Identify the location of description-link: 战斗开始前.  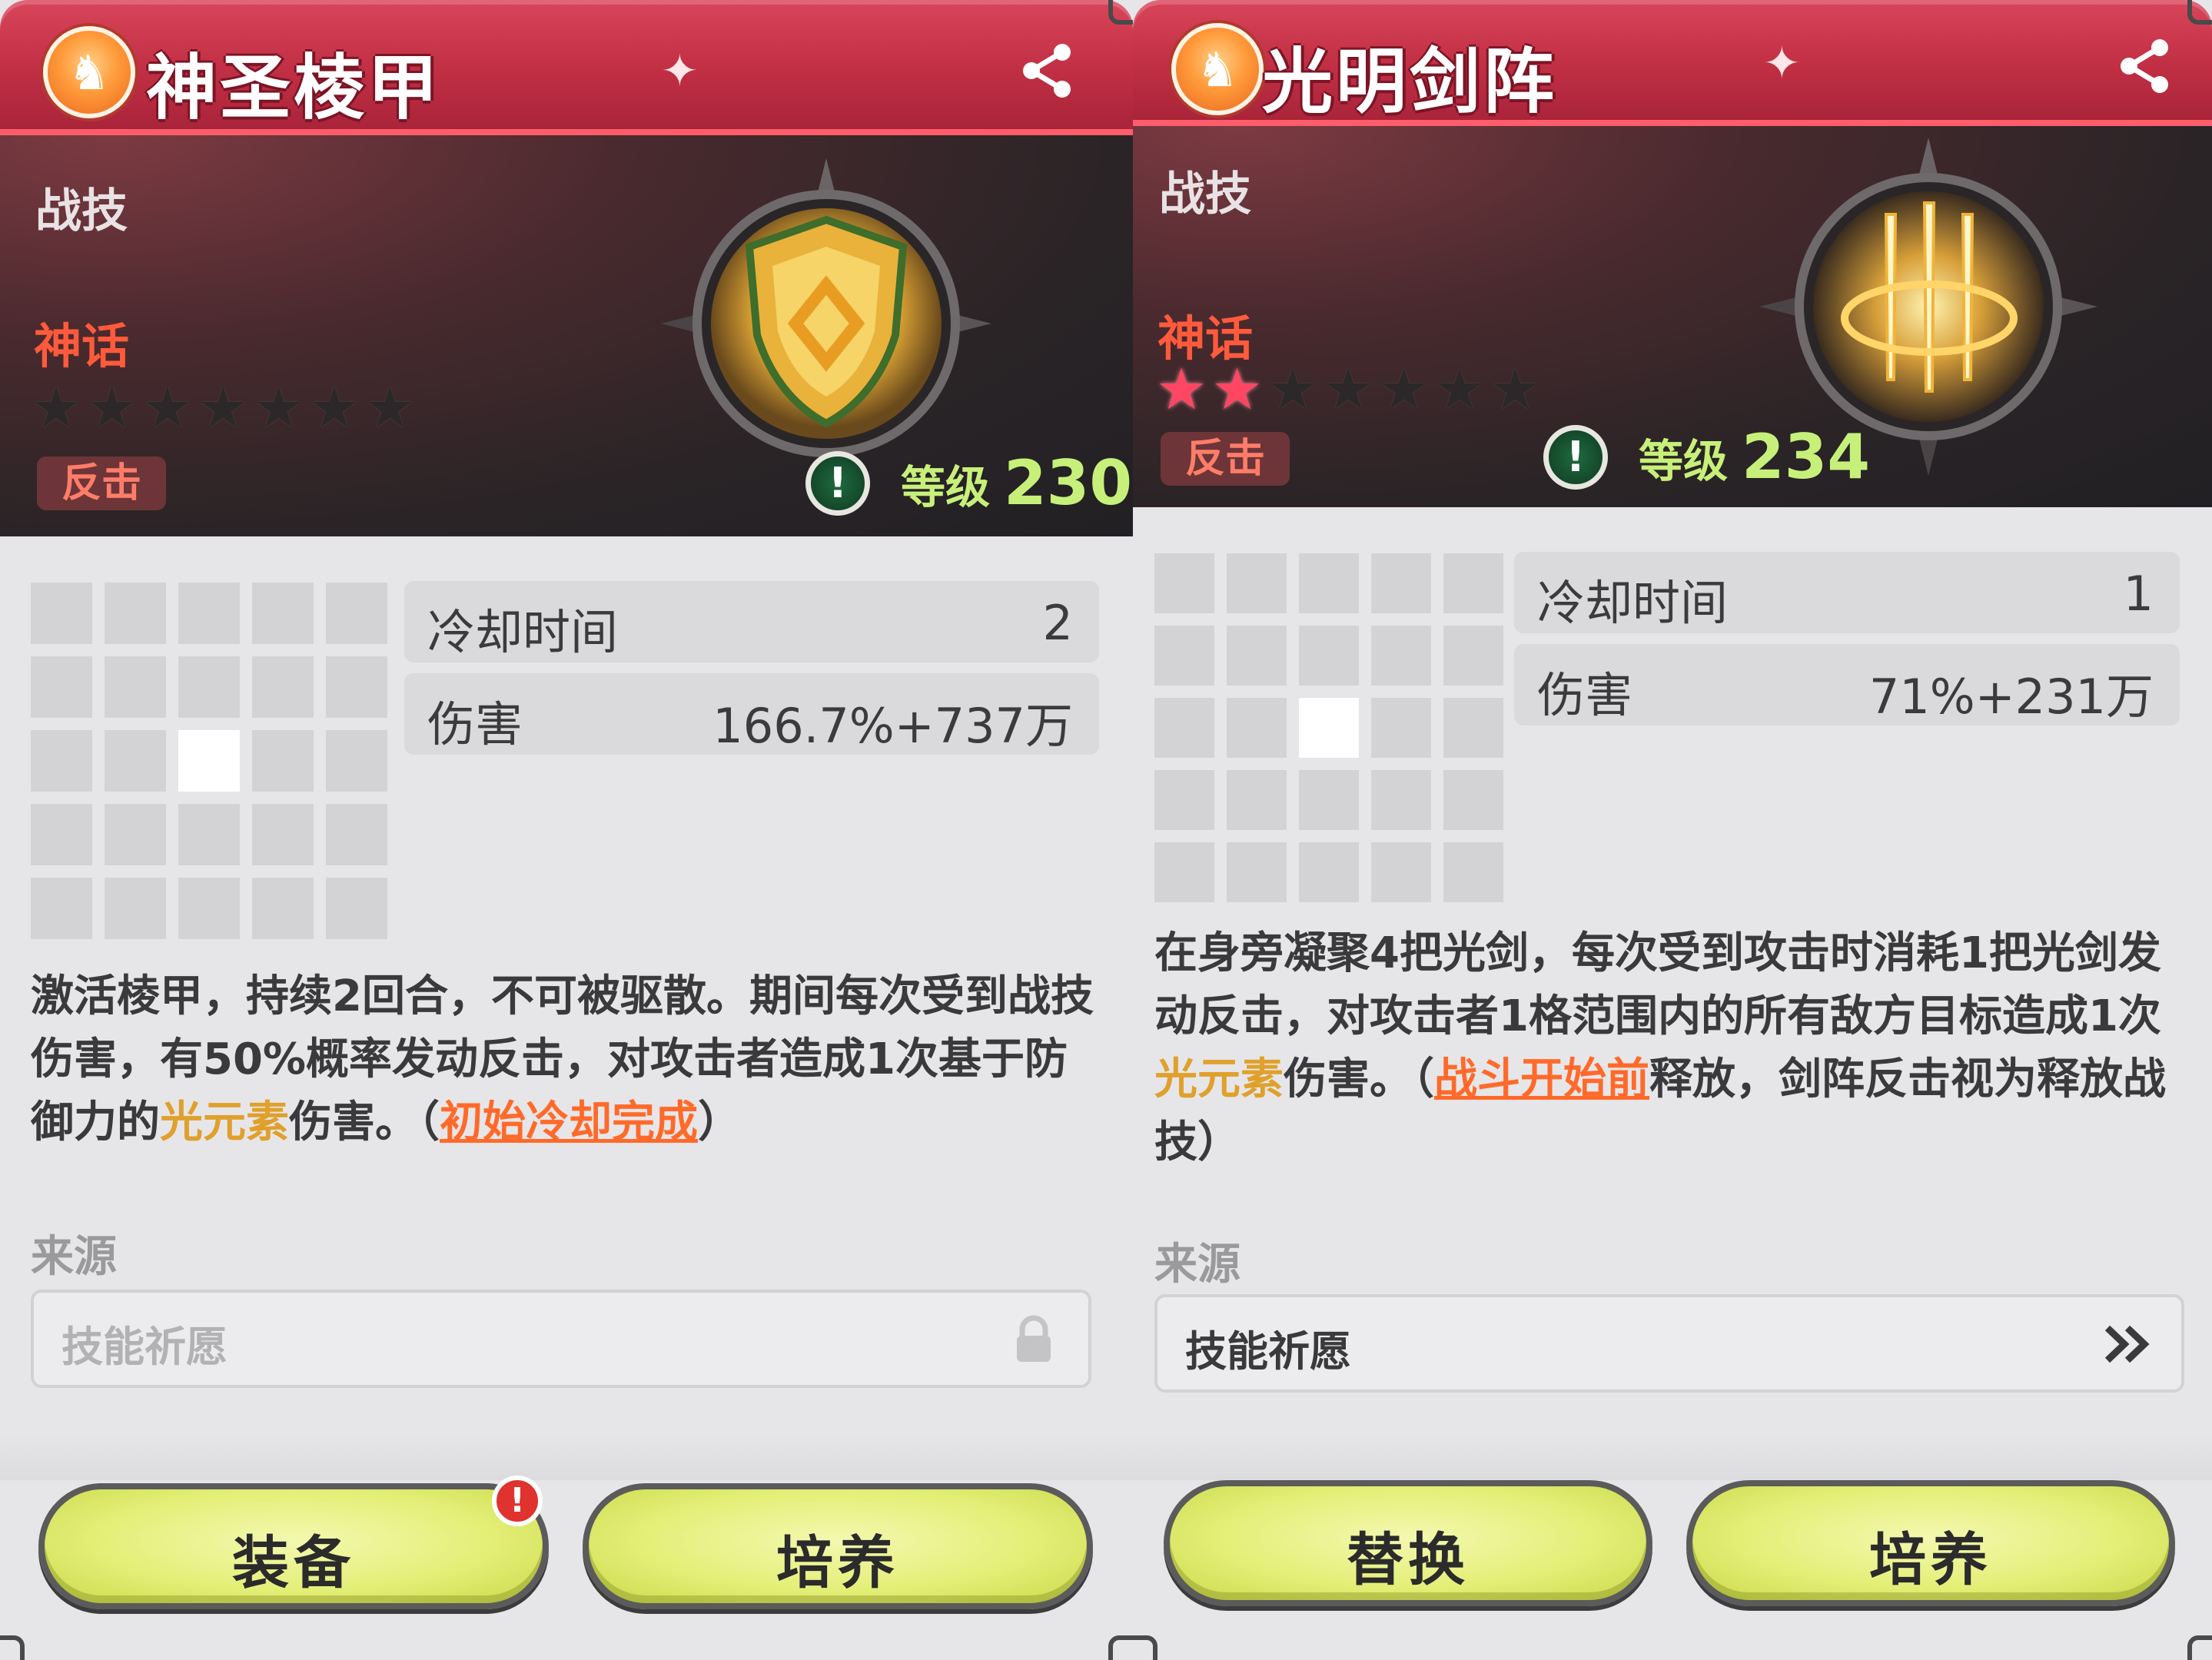
(1541, 1079).